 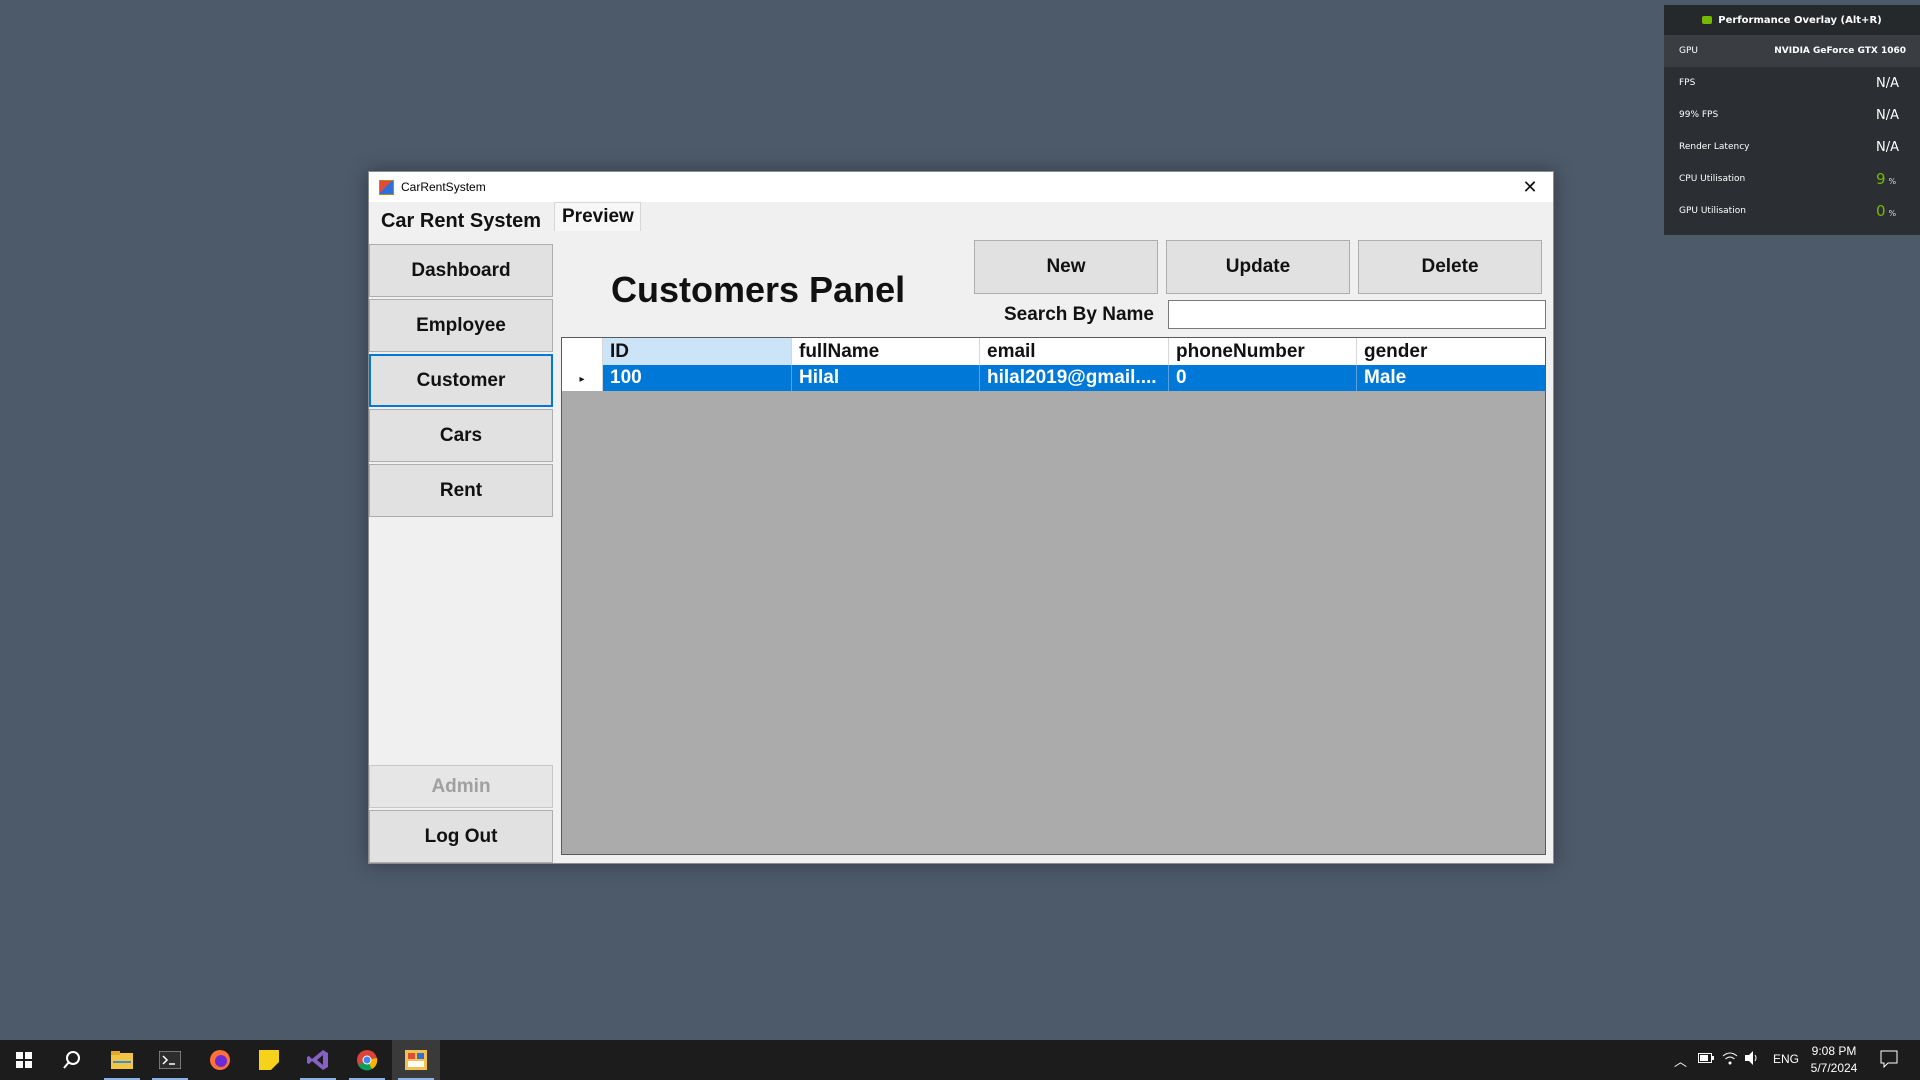 I want to click on clock-date: 5/7/2024, so click(x=1834, y=1068).